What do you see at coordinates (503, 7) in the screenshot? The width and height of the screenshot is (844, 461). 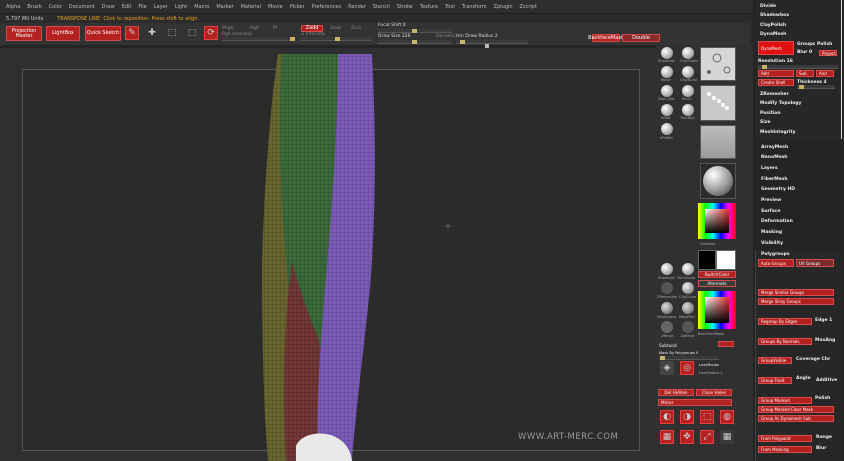 I see `menu-zplugin: Zplugin` at bounding box center [503, 7].